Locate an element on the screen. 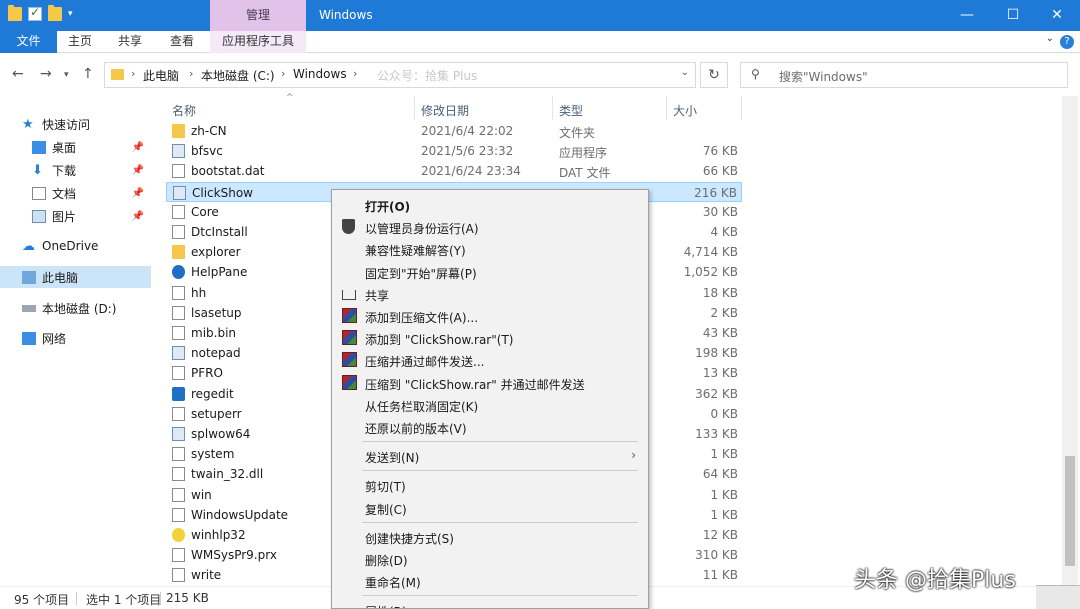 This screenshot has width=1080, height=609. tab-share: 共享 is located at coordinates (130, 42).